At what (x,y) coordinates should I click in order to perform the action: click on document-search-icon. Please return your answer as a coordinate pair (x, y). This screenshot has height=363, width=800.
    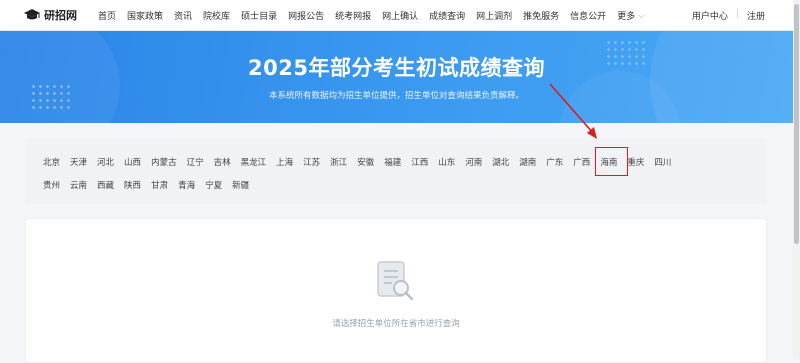
    Looking at the image, I should click on (395, 281).